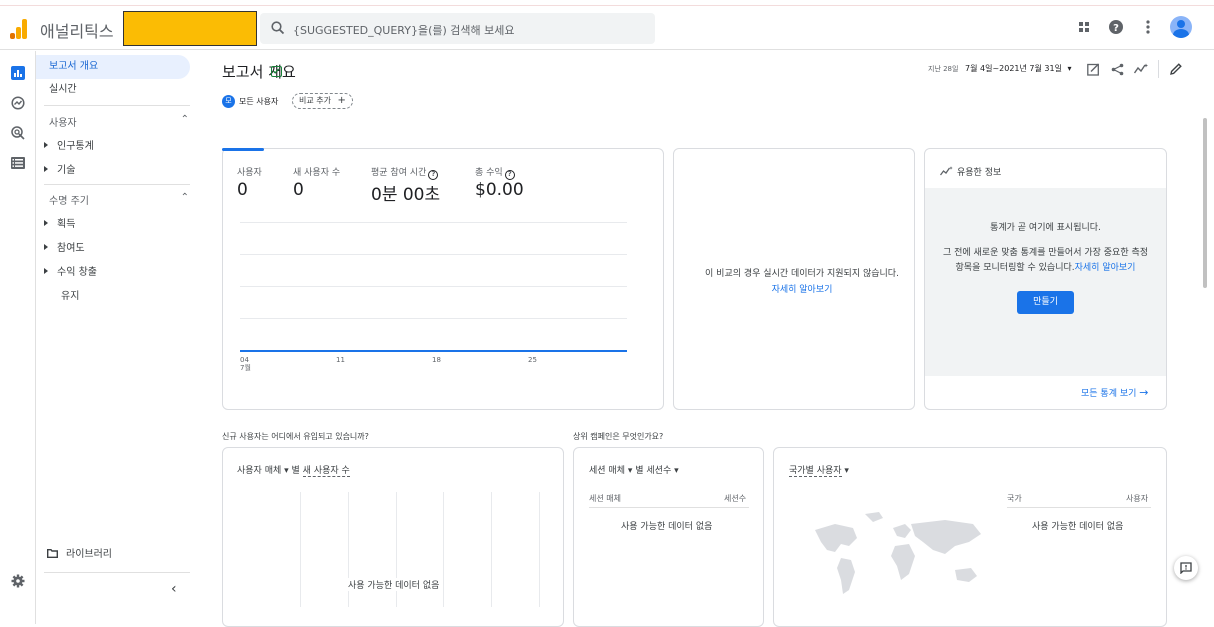 This screenshot has width=1214, height=627. I want to click on search-placeholder: {SUGGESTED_QUERY}을(를) 검색해 보세요, so click(404, 30).